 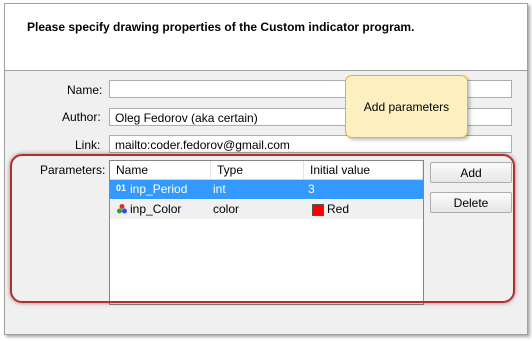 What do you see at coordinates (85, 90) in the screenshot?
I see `name-label: Name:` at bounding box center [85, 90].